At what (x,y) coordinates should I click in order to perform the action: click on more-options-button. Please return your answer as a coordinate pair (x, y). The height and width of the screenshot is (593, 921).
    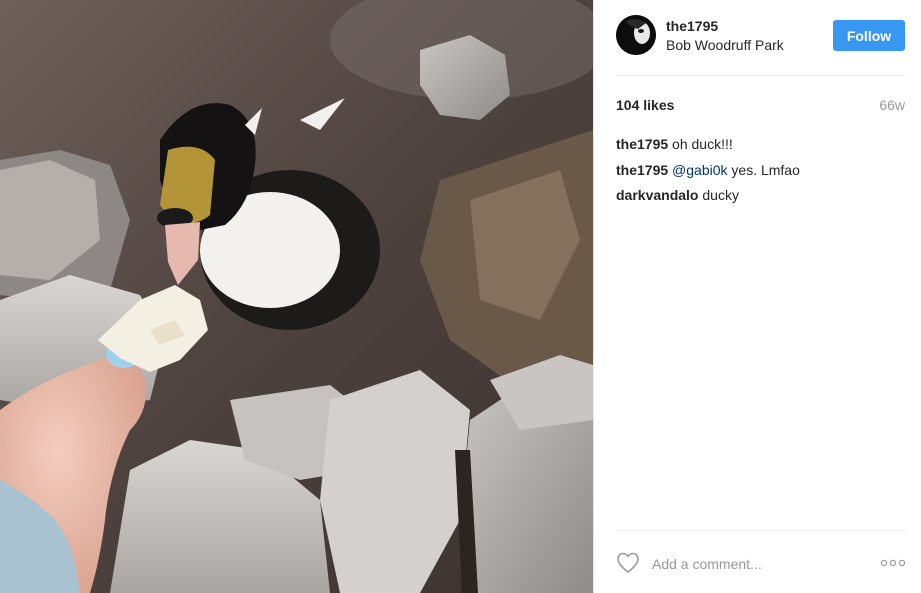
    Looking at the image, I should click on (893, 563).